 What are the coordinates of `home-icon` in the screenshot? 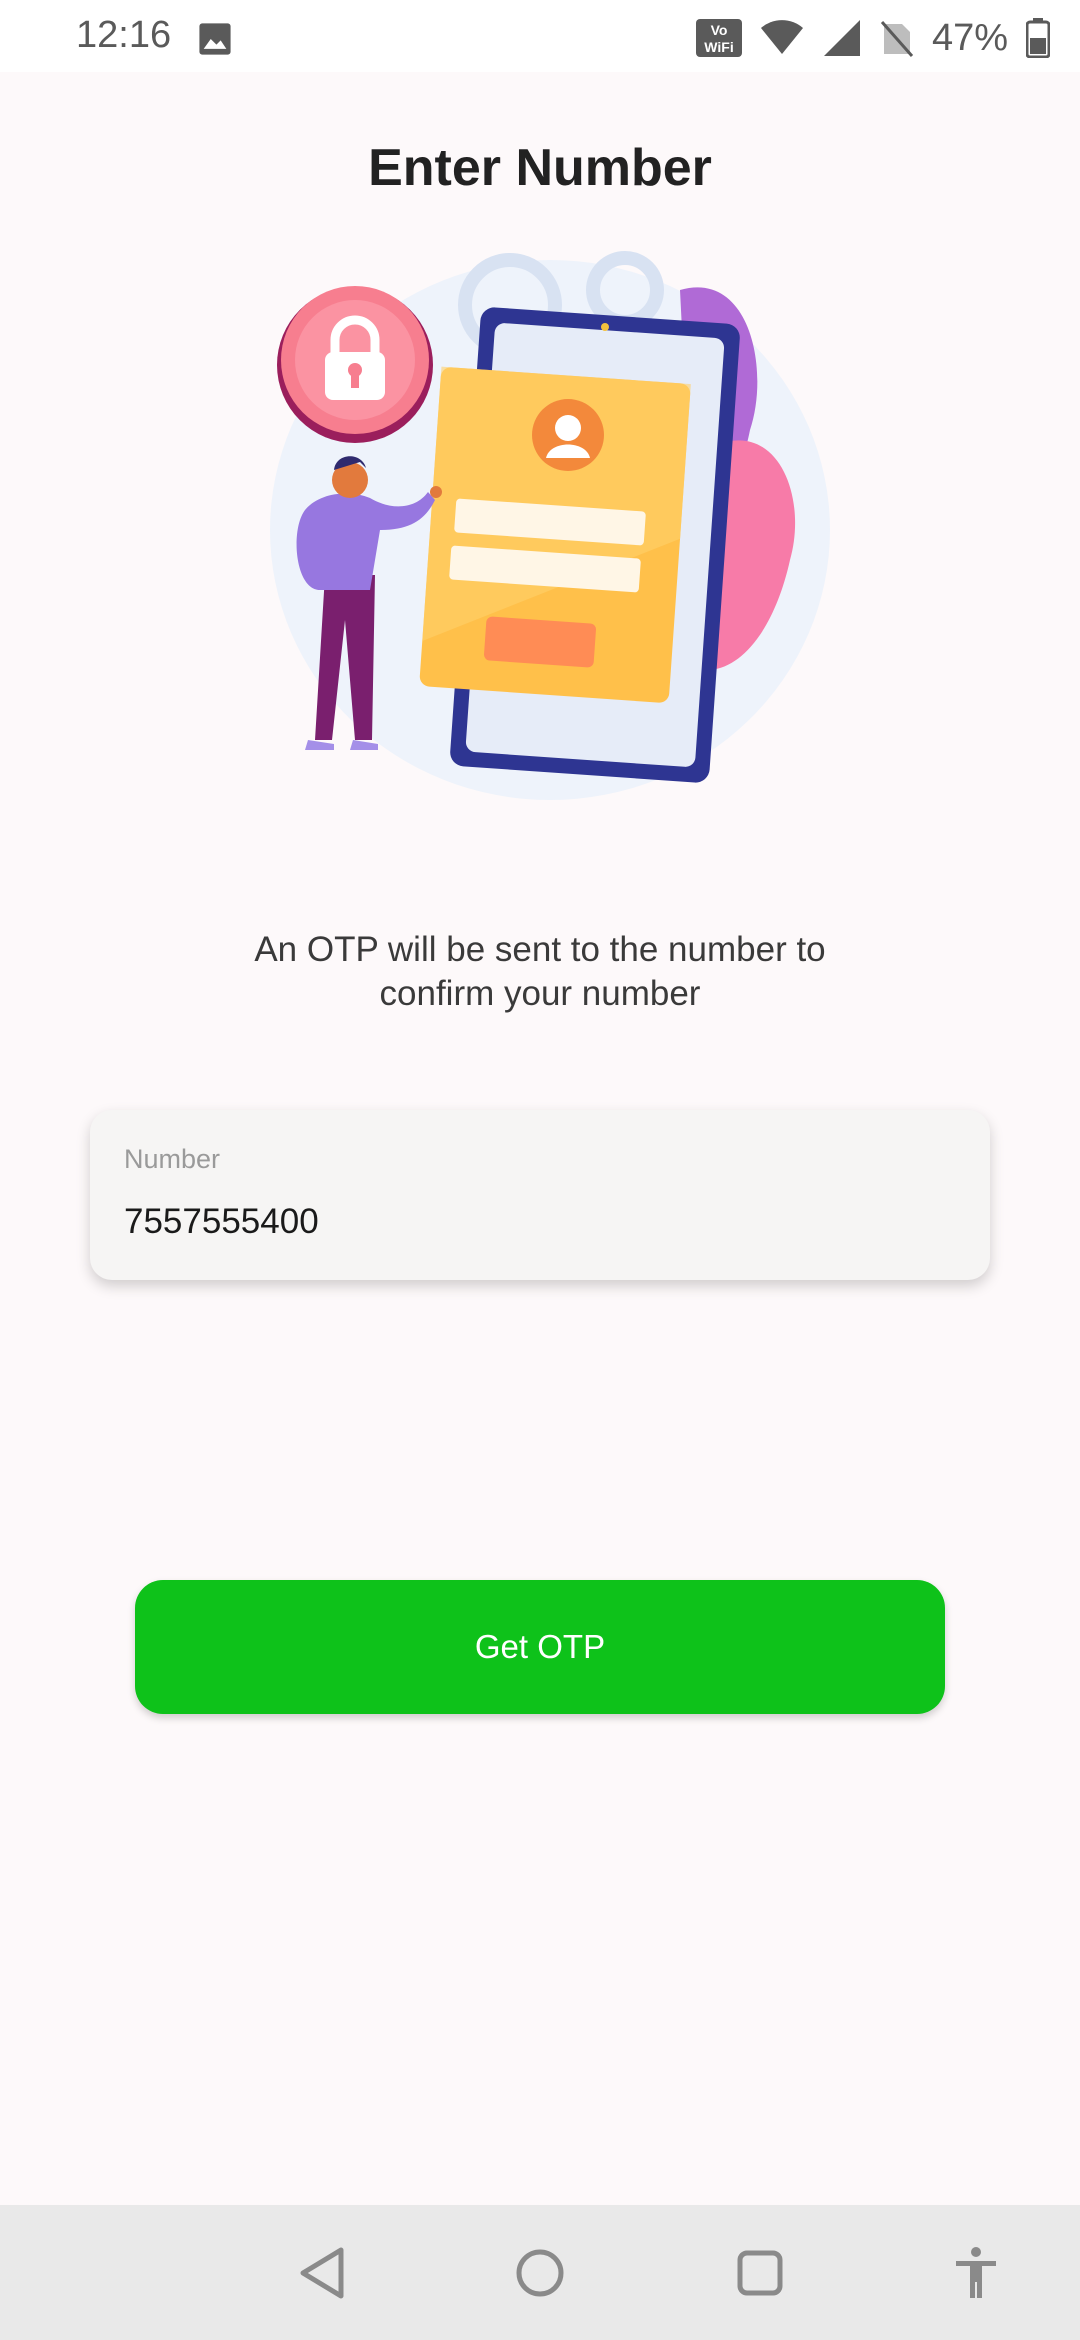 It's located at (540, 2273).